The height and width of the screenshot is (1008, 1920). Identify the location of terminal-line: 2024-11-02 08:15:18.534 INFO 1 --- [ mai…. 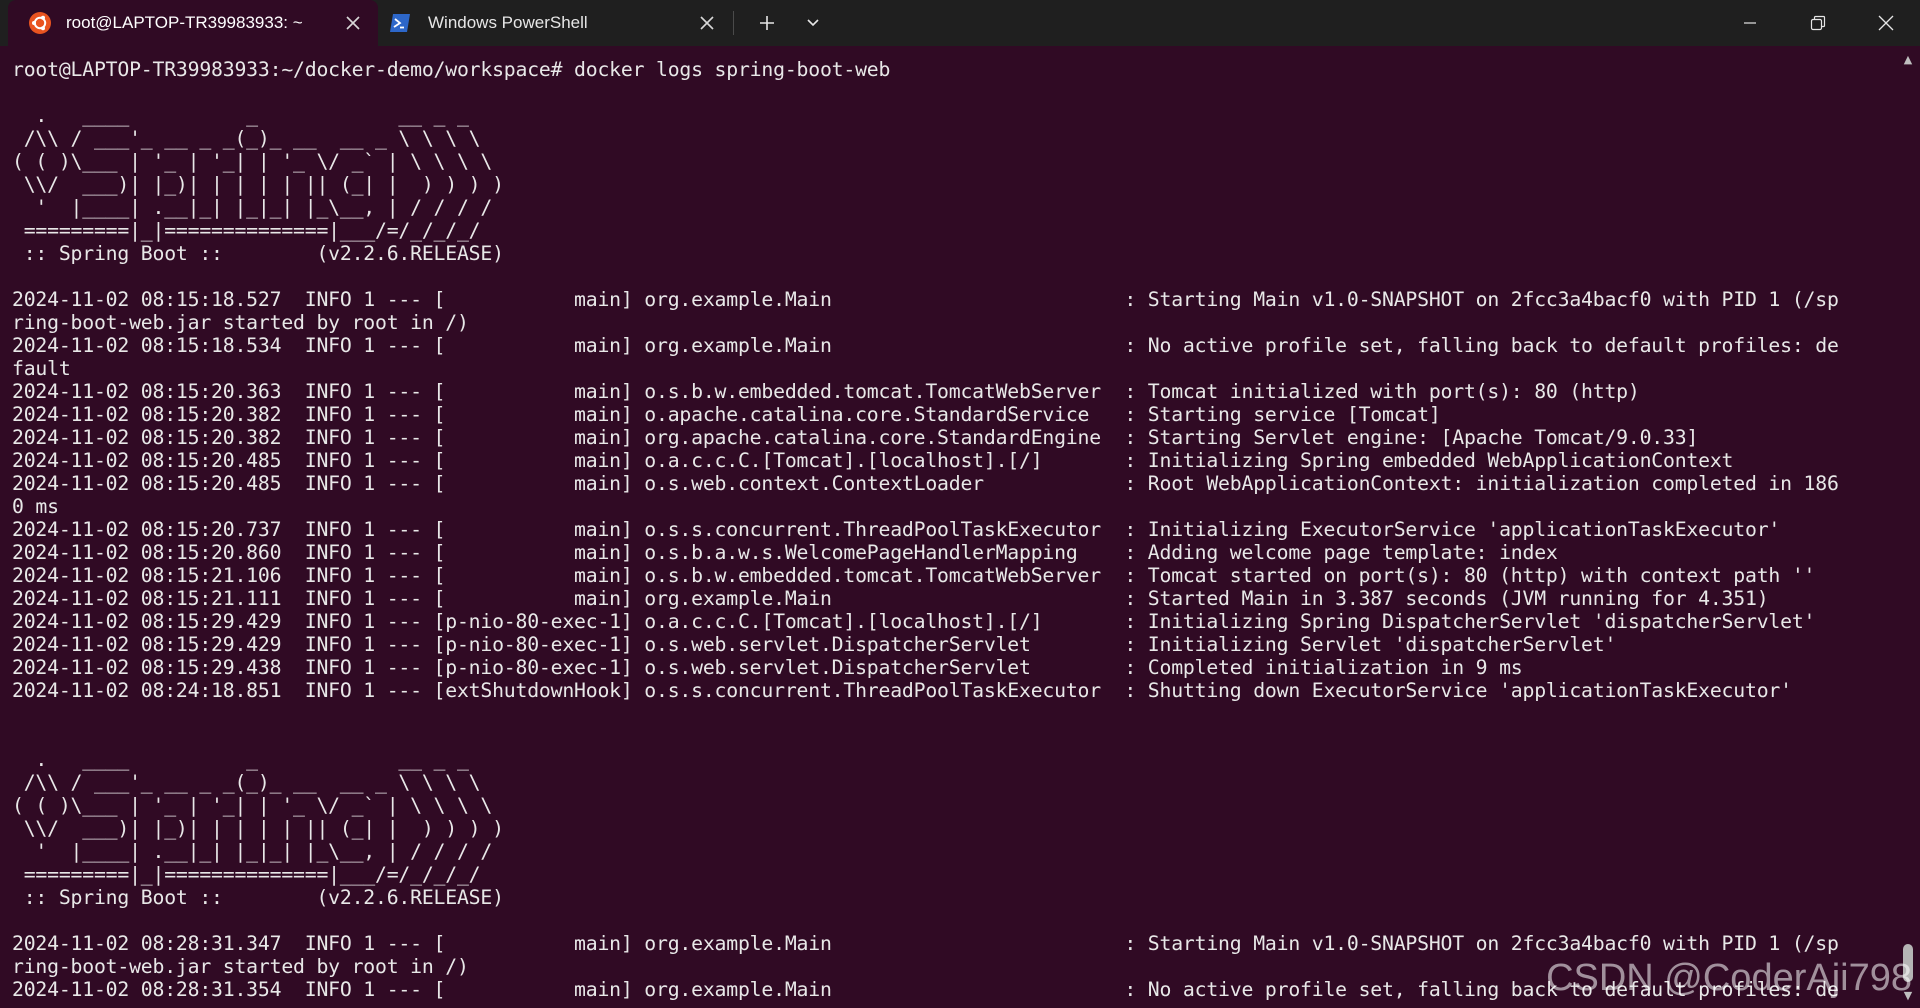
(925, 345).